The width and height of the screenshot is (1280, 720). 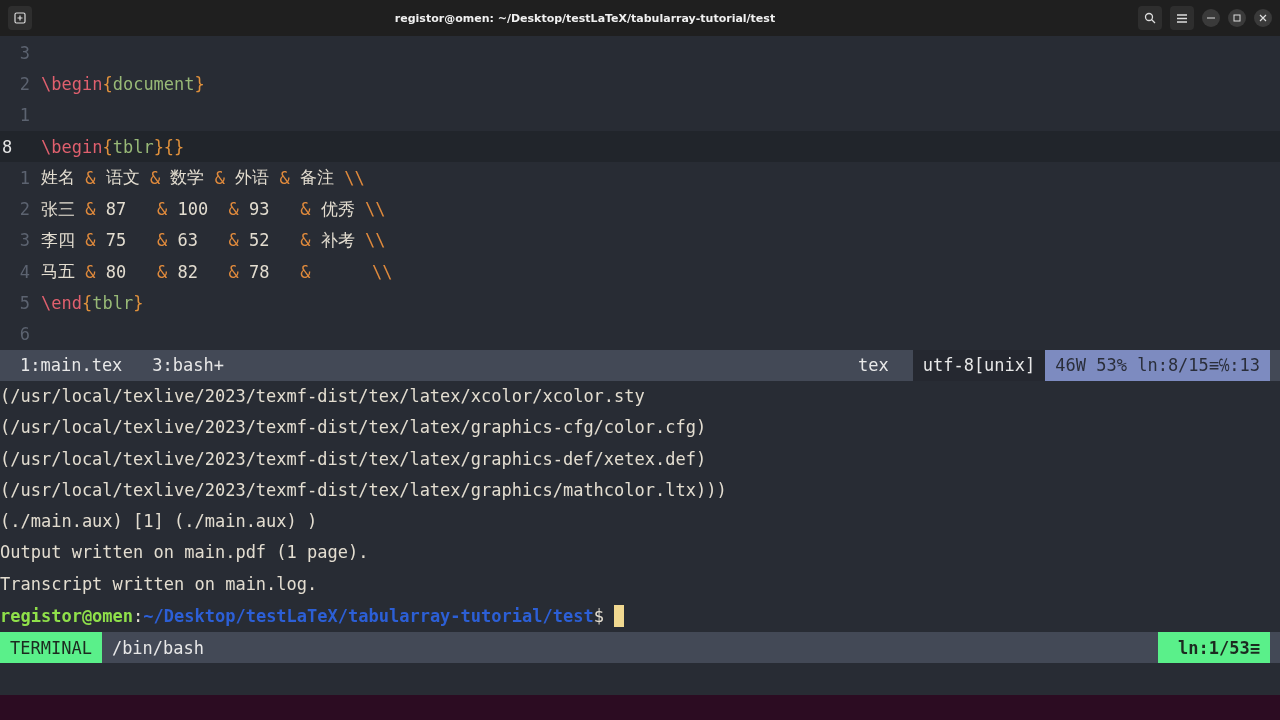 I want to click on terminal-output-line: Output written on main.pdf (1 page)., so click(x=185, y=553).